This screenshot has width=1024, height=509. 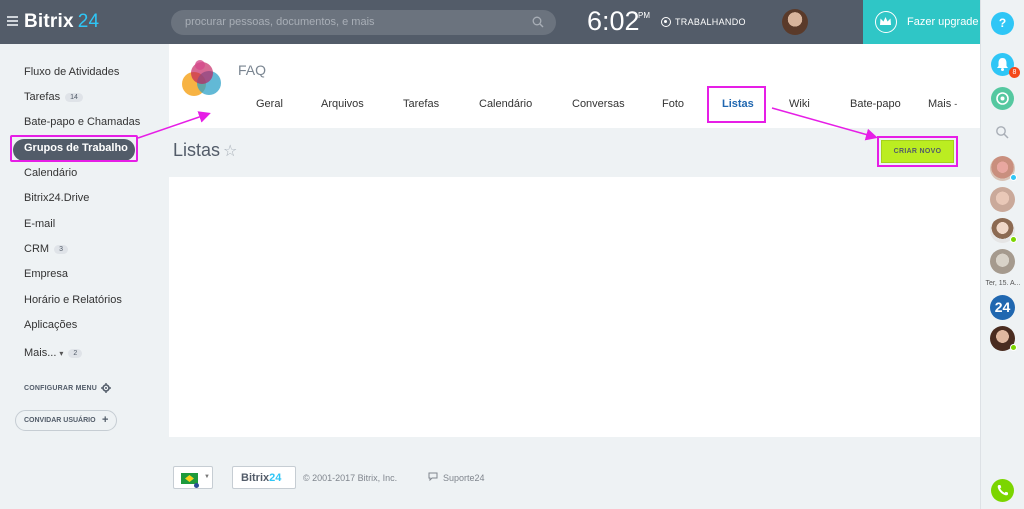 I want to click on logo-text: Bitrix, so click(x=49, y=21).